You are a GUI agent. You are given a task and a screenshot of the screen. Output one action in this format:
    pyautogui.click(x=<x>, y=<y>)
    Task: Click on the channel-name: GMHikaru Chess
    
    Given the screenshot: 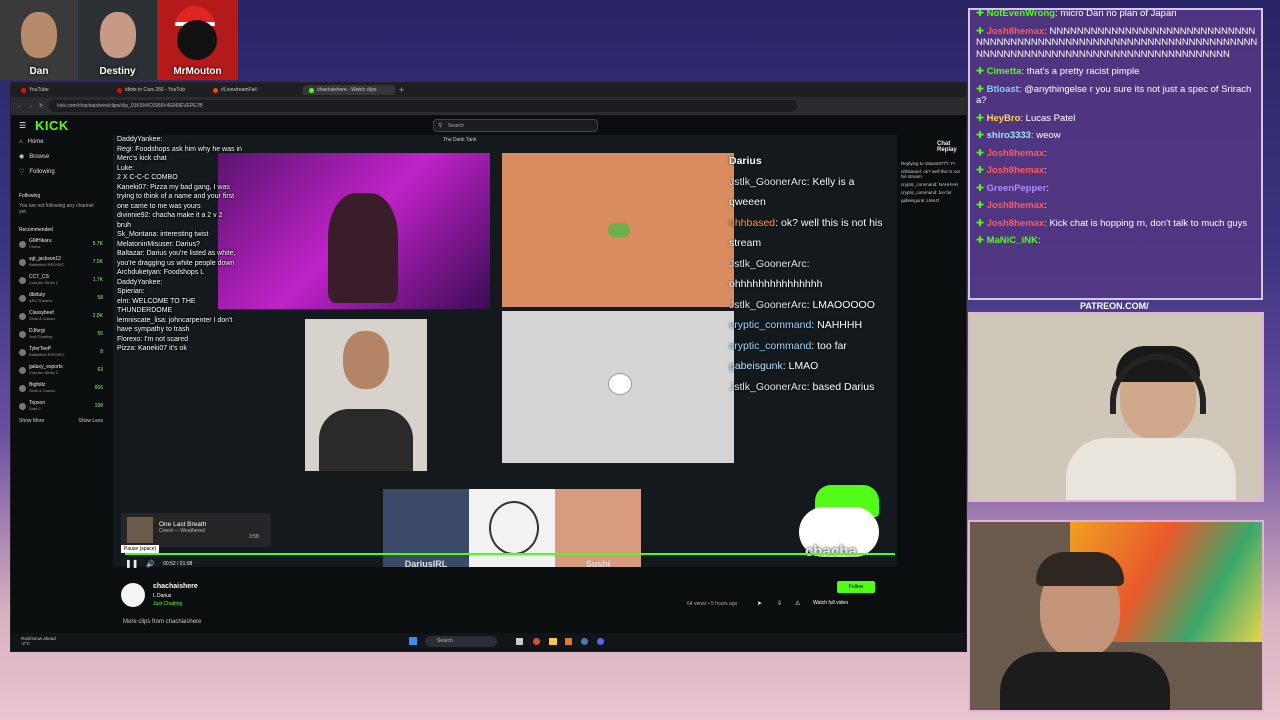 What is the action you would take?
    pyautogui.click(x=40, y=243)
    